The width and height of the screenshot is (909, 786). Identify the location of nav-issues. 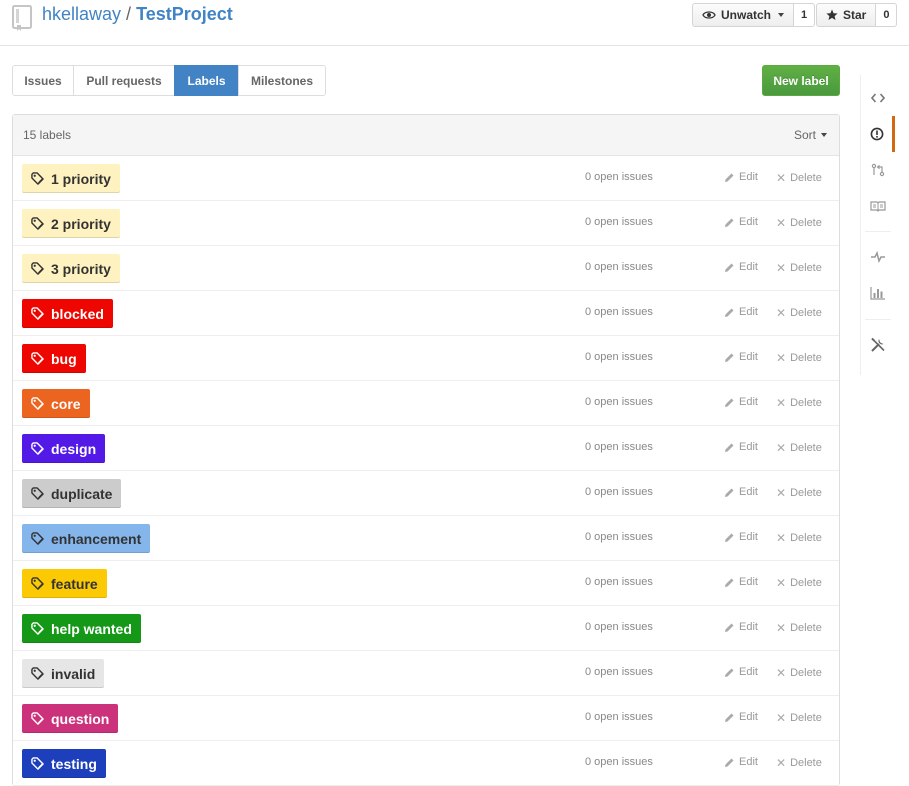
(878, 134).